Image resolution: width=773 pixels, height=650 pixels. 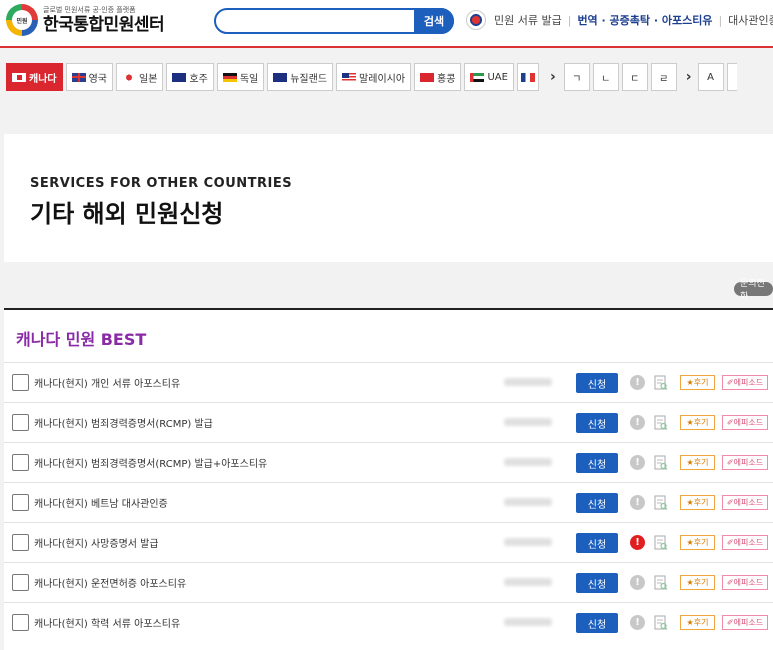 I want to click on service-name: 캐나다(현지) 개인 서류 아포스티유, so click(x=107, y=382).